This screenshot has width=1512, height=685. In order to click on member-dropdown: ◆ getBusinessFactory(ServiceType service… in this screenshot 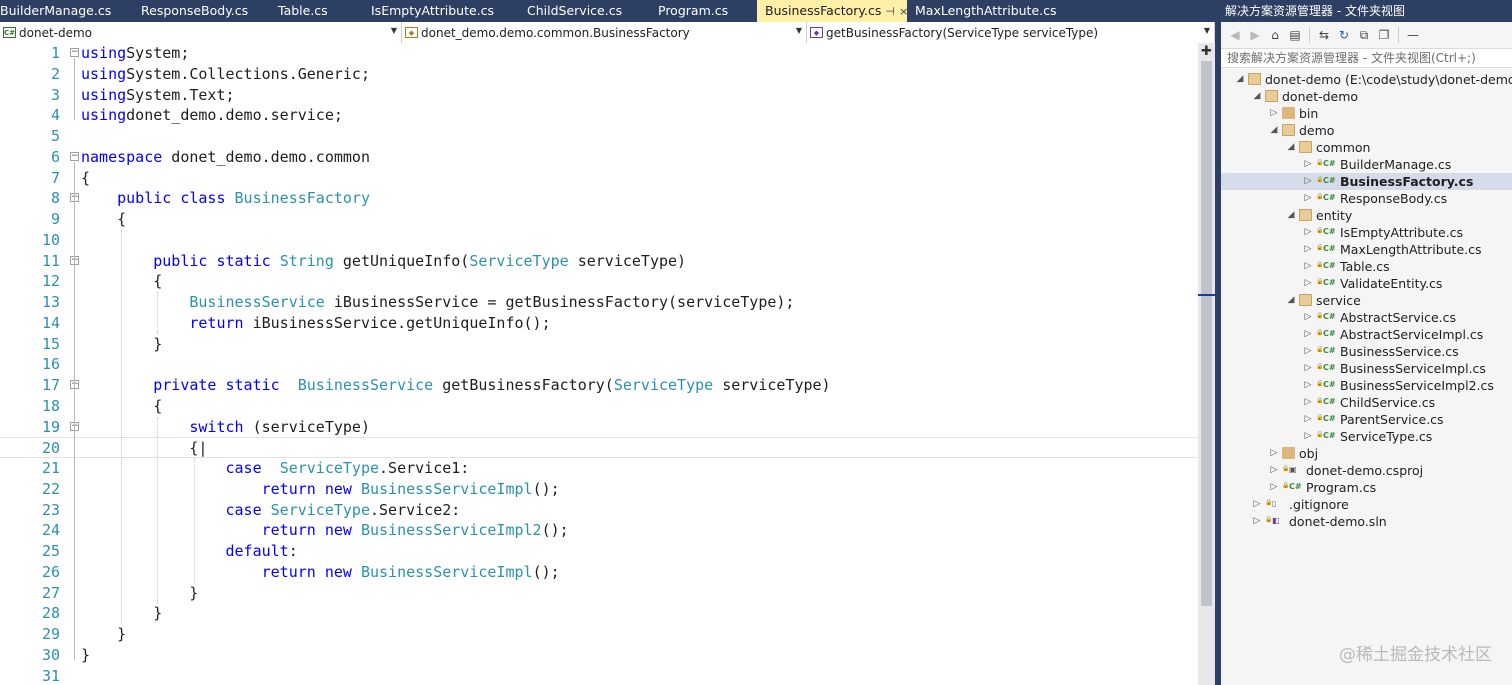, I will do `click(1011, 32)`.